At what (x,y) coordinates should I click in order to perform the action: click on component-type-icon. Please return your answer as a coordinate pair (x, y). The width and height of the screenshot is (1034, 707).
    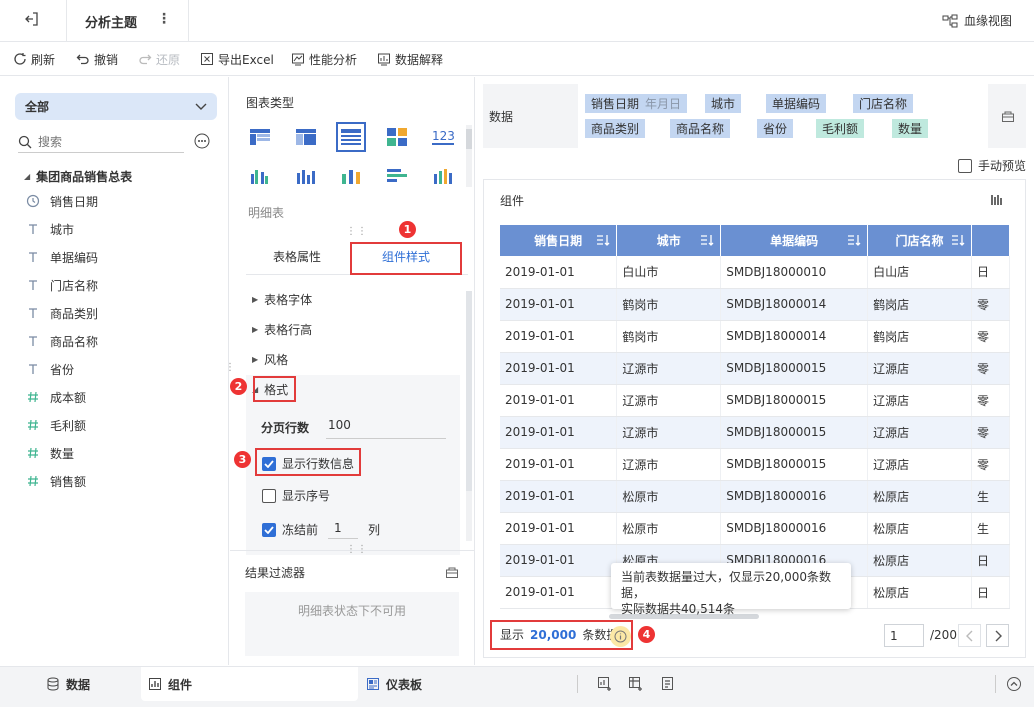
    Looking at the image, I should click on (997, 200).